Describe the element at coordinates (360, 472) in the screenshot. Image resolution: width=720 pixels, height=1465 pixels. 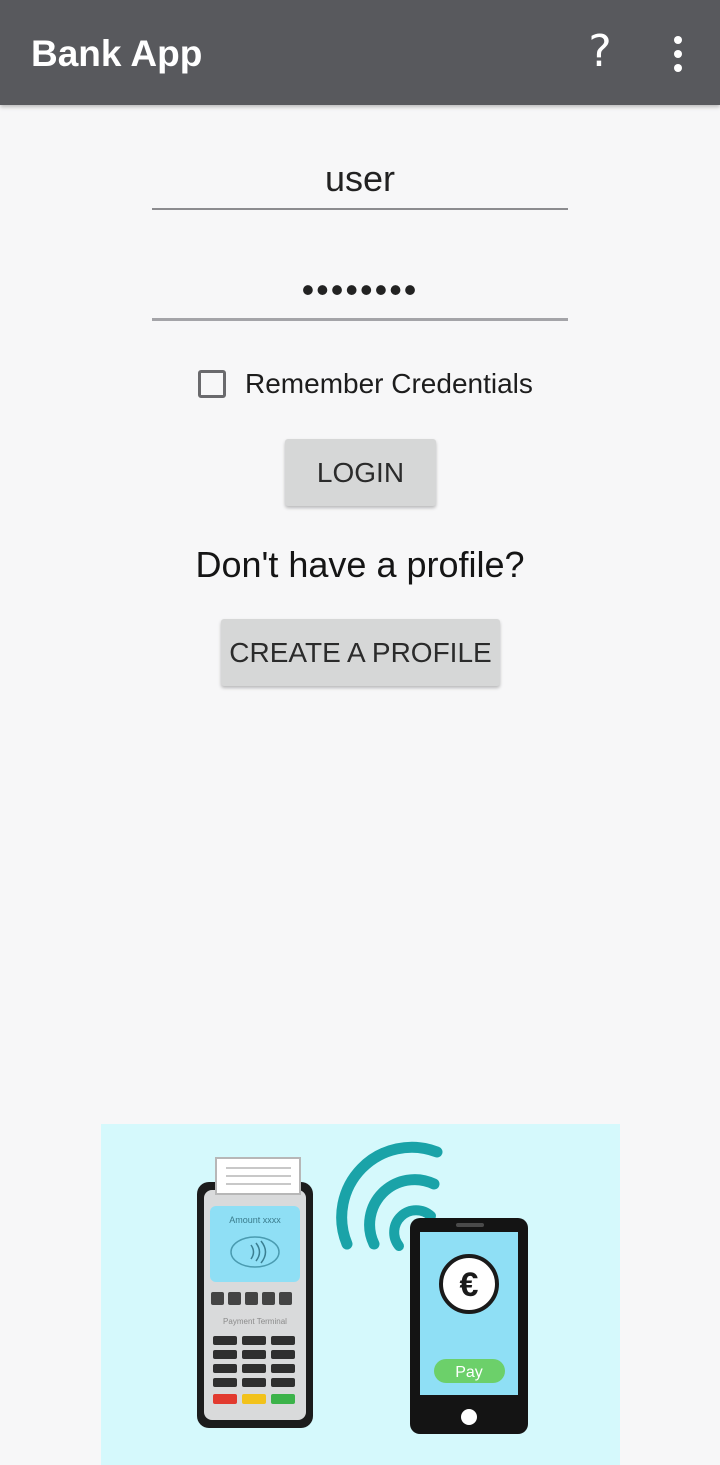
I see `login-button: LOGIN` at that location.